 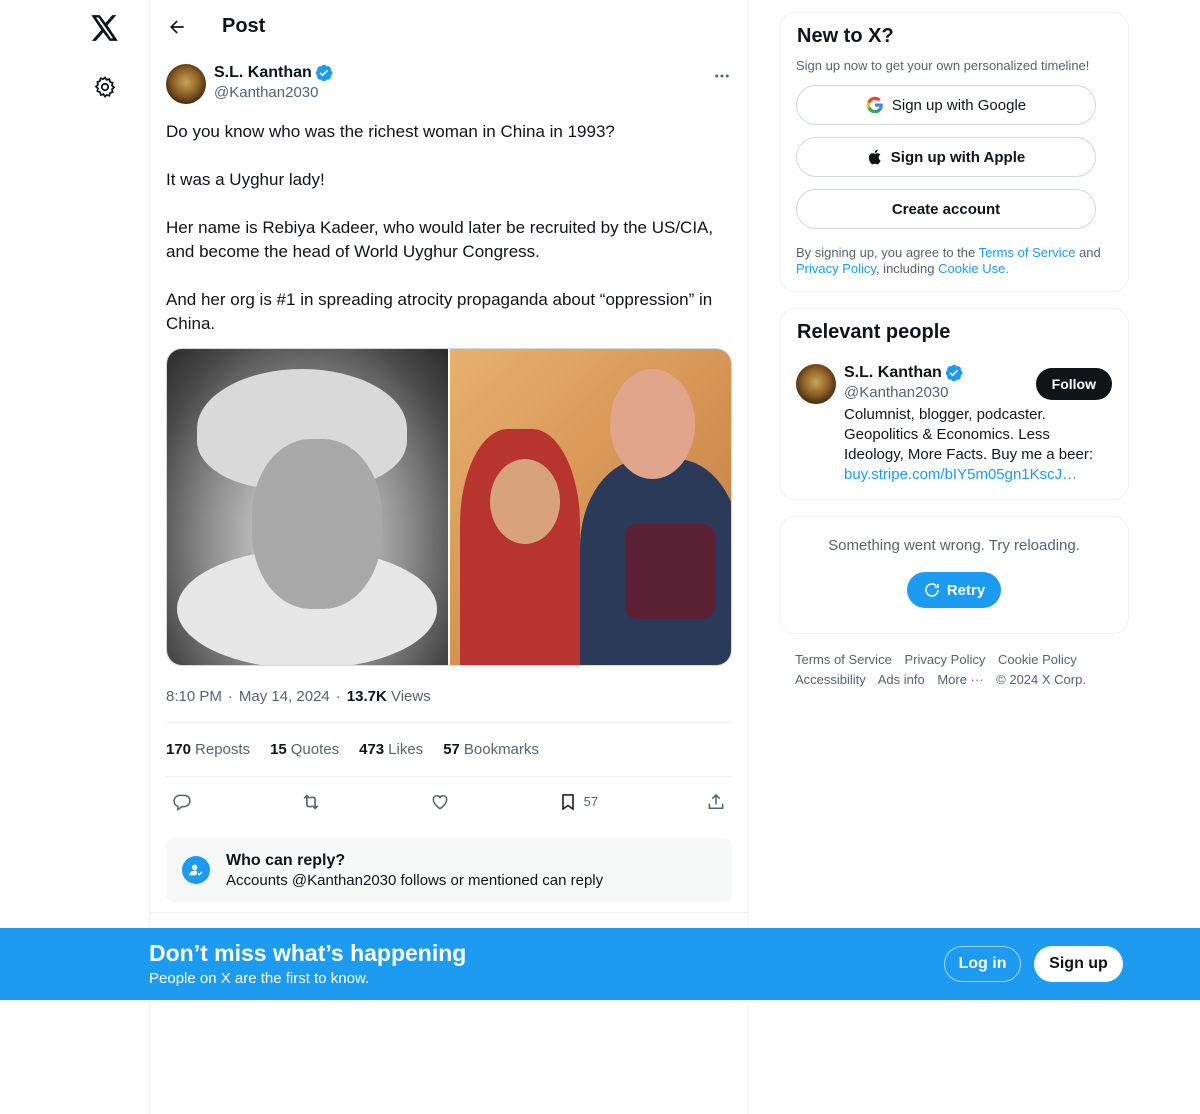 What do you see at coordinates (223, 749) in the screenshot?
I see `reposts-label: Reposts` at bounding box center [223, 749].